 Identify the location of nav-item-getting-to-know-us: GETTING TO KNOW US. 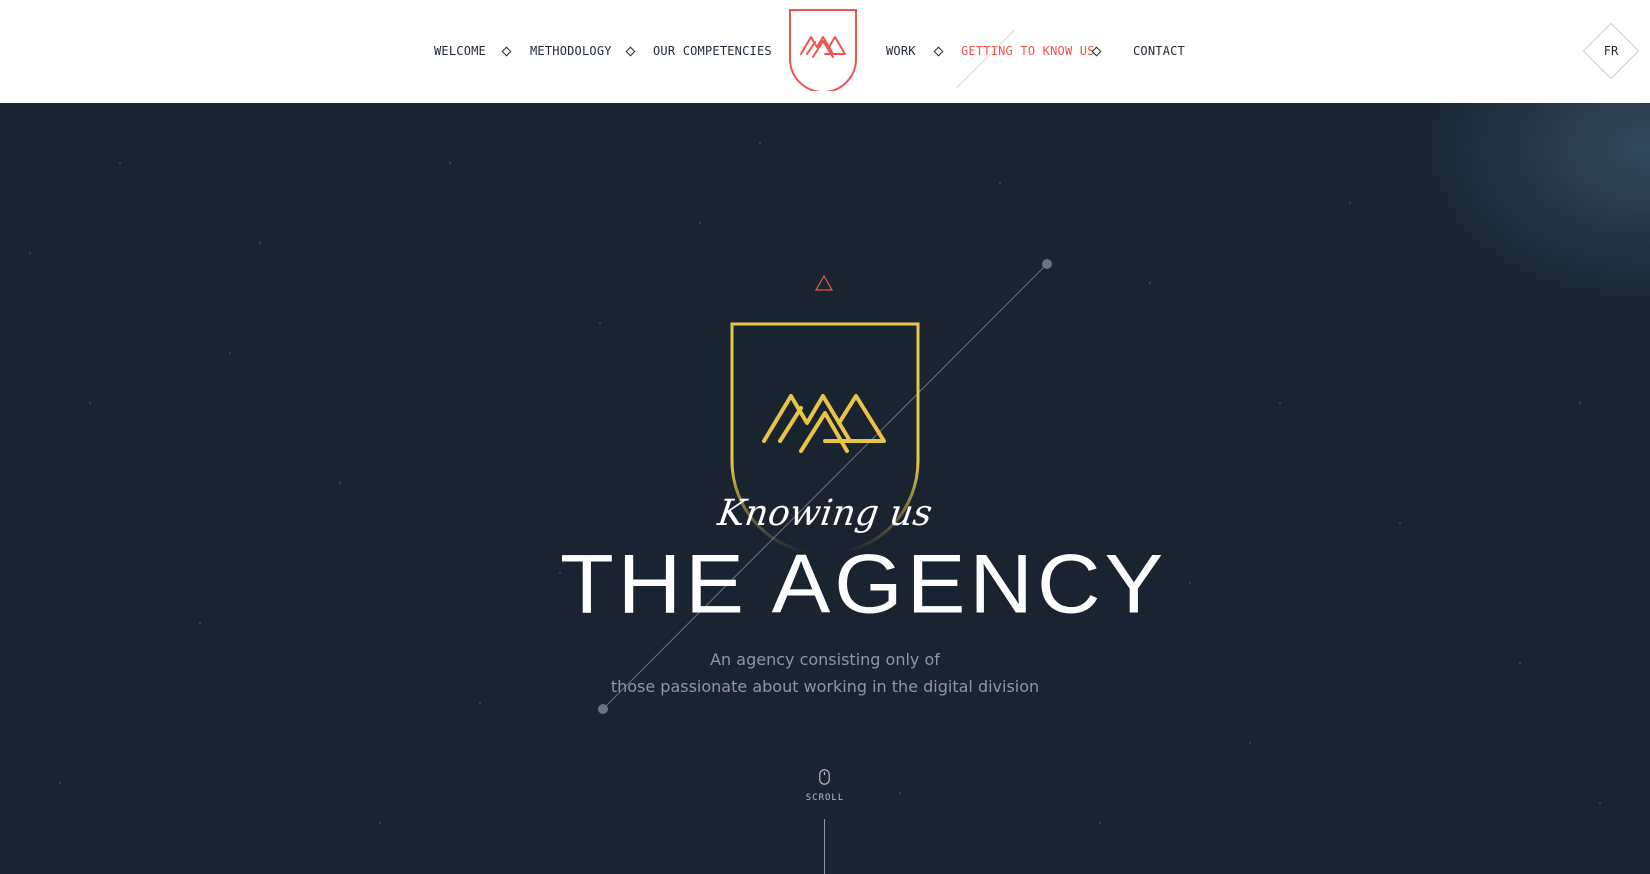
(1028, 51).